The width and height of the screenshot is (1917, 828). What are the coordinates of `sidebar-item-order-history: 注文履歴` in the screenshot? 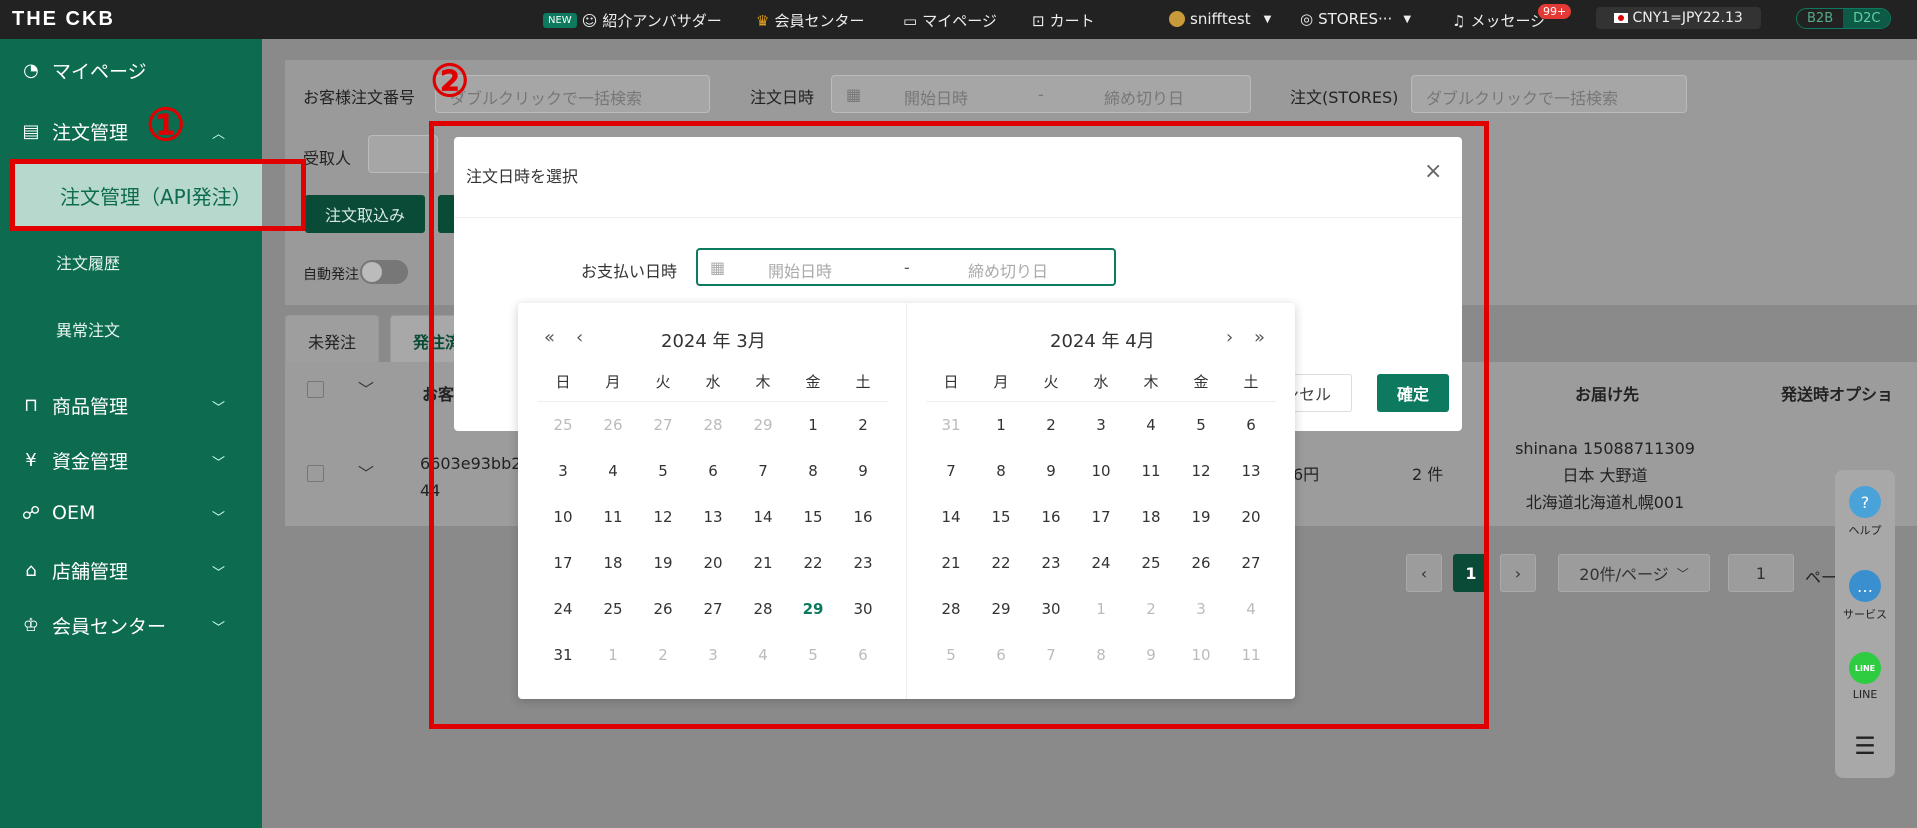 It's located at (88, 262).